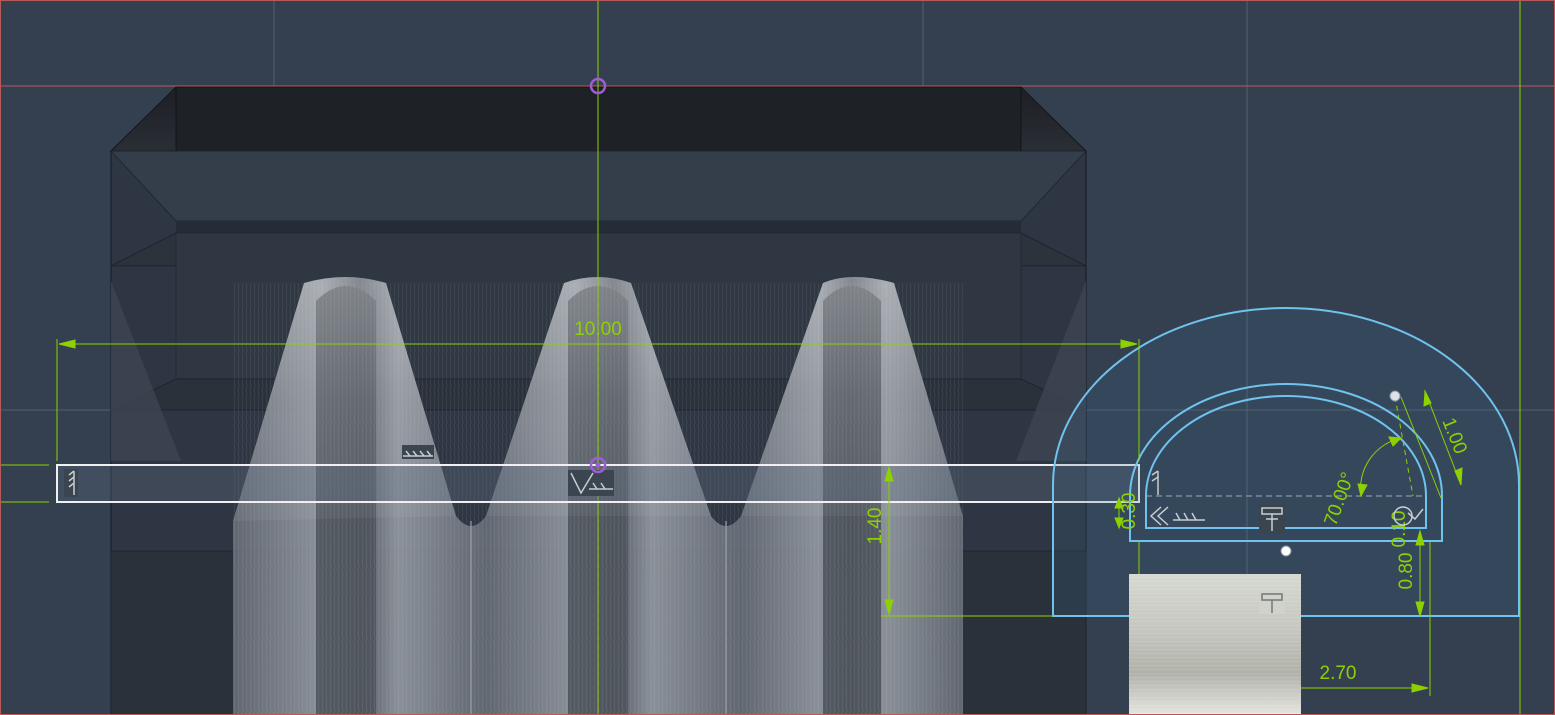  I want to click on horizontal-constraint-icon, so click(418, 452).